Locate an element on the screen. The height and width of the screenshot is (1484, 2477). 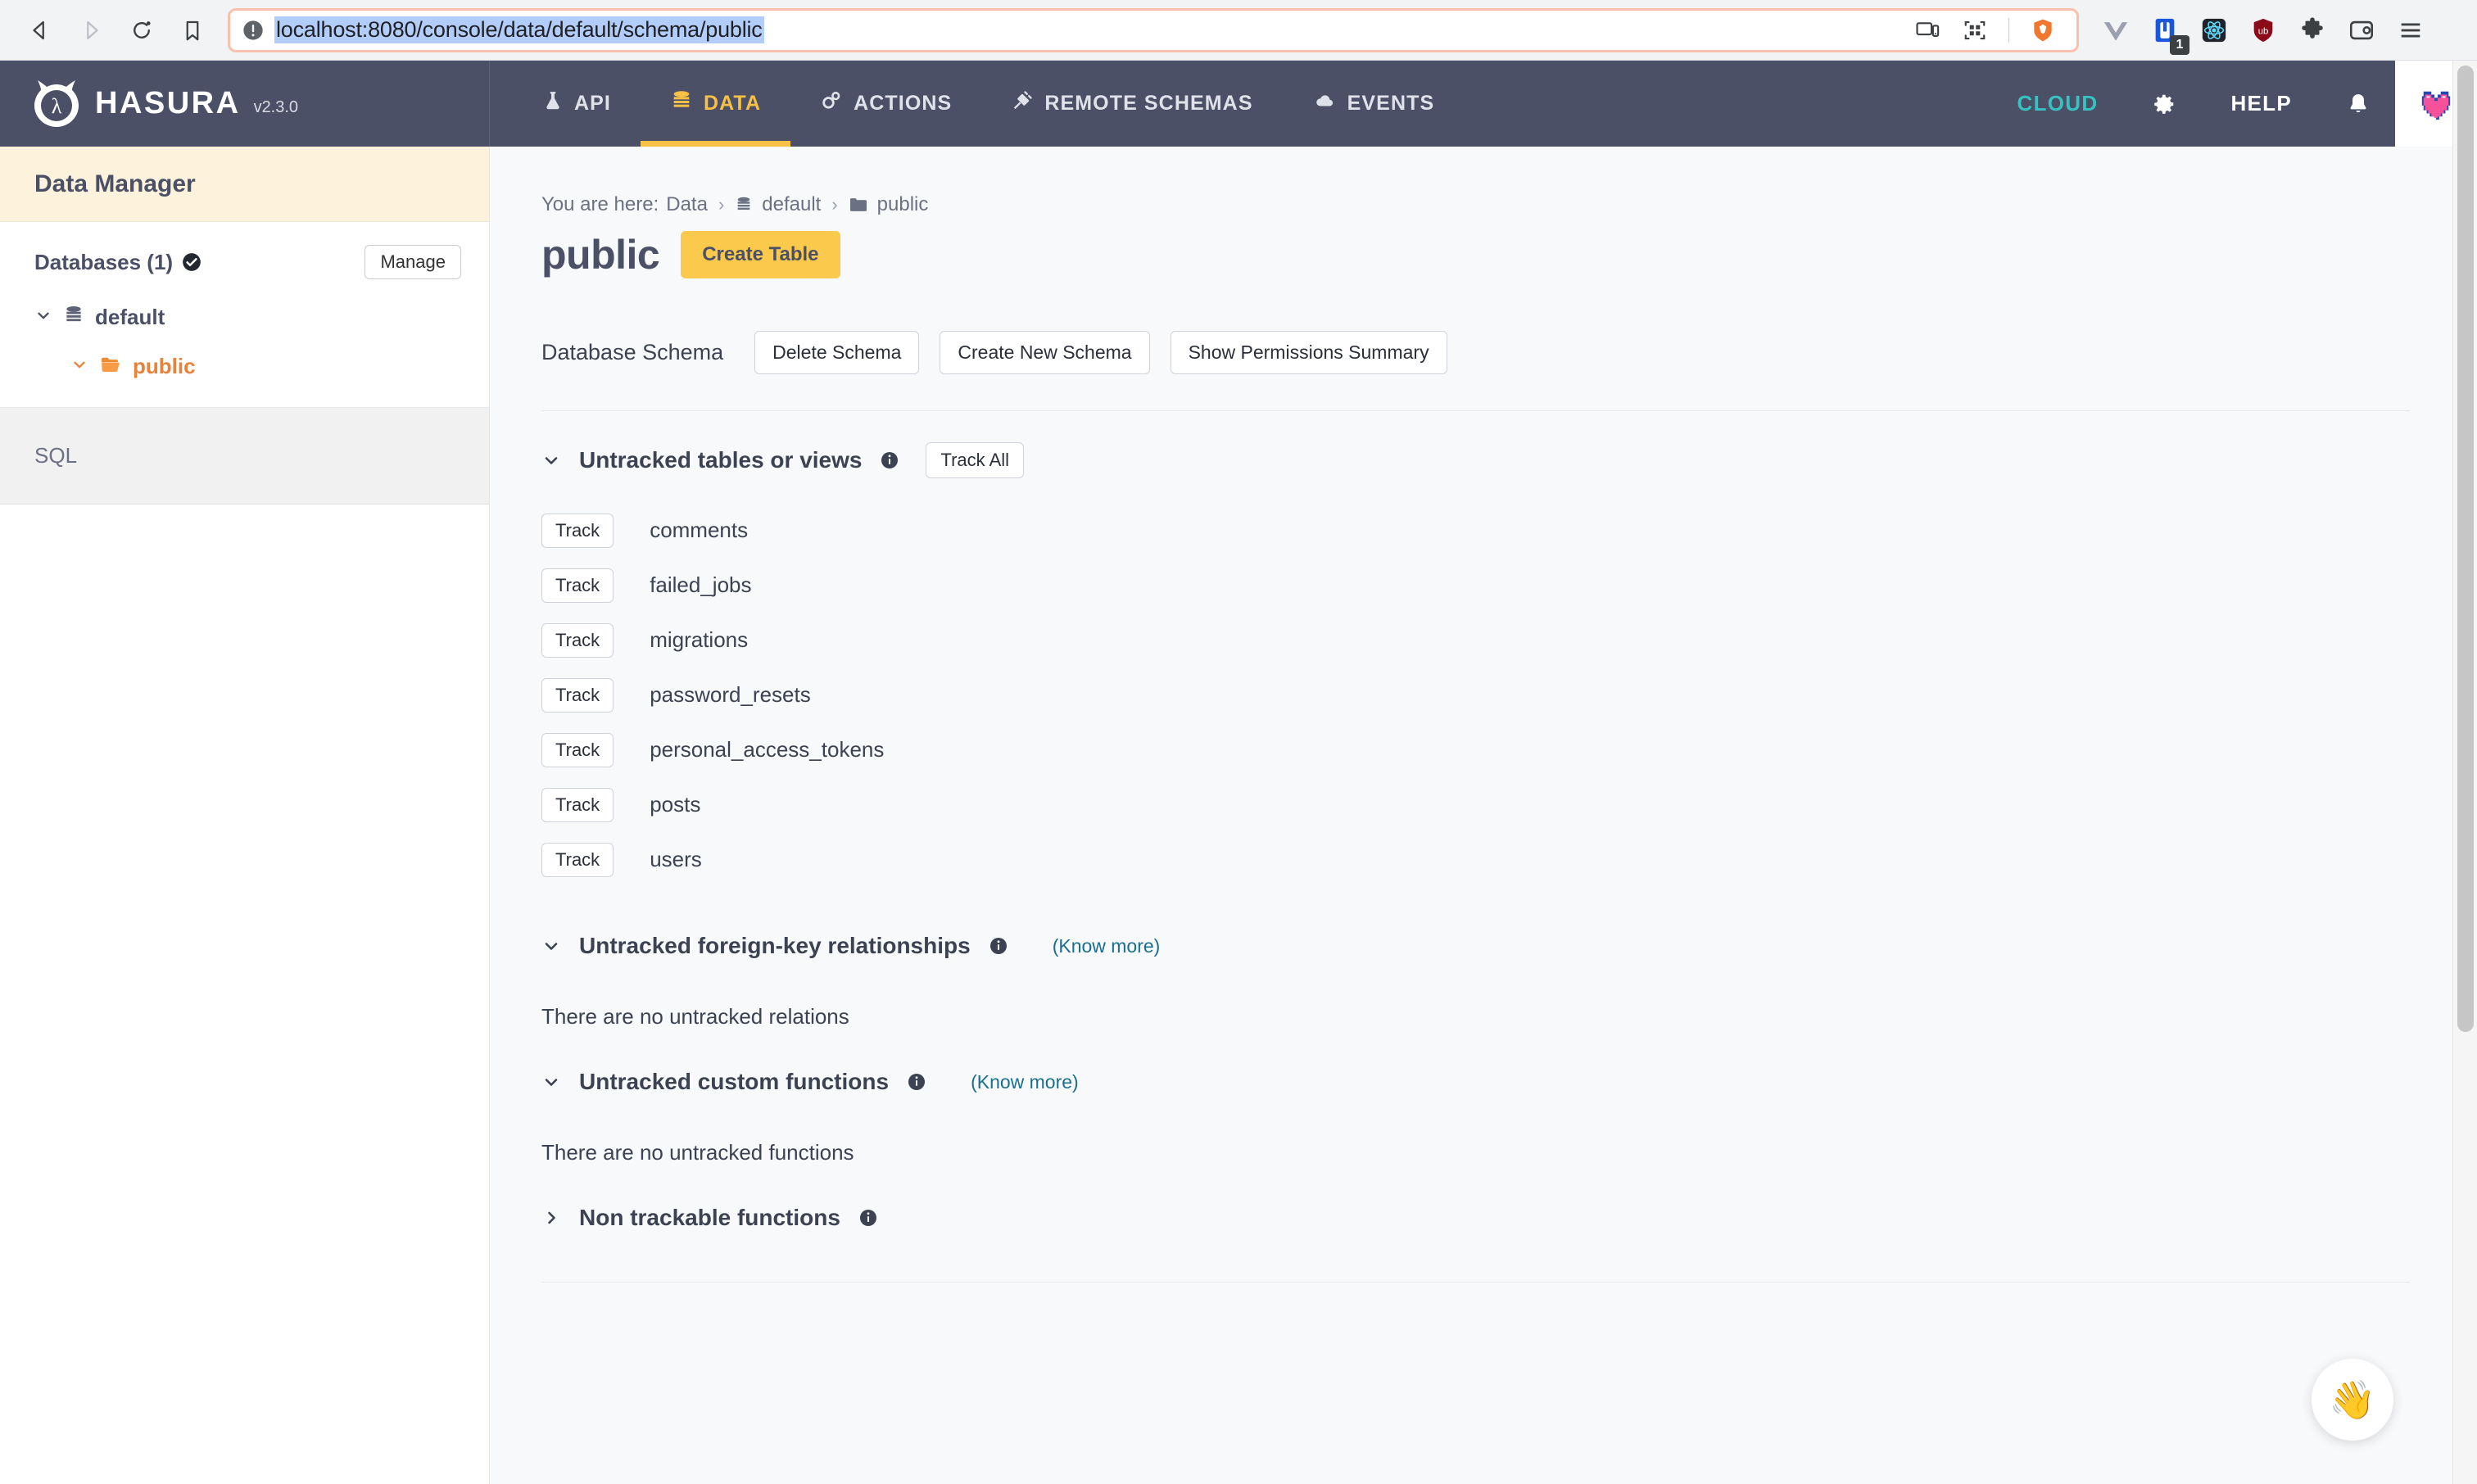
chevron-right-icon is located at coordinates (551, 1218).